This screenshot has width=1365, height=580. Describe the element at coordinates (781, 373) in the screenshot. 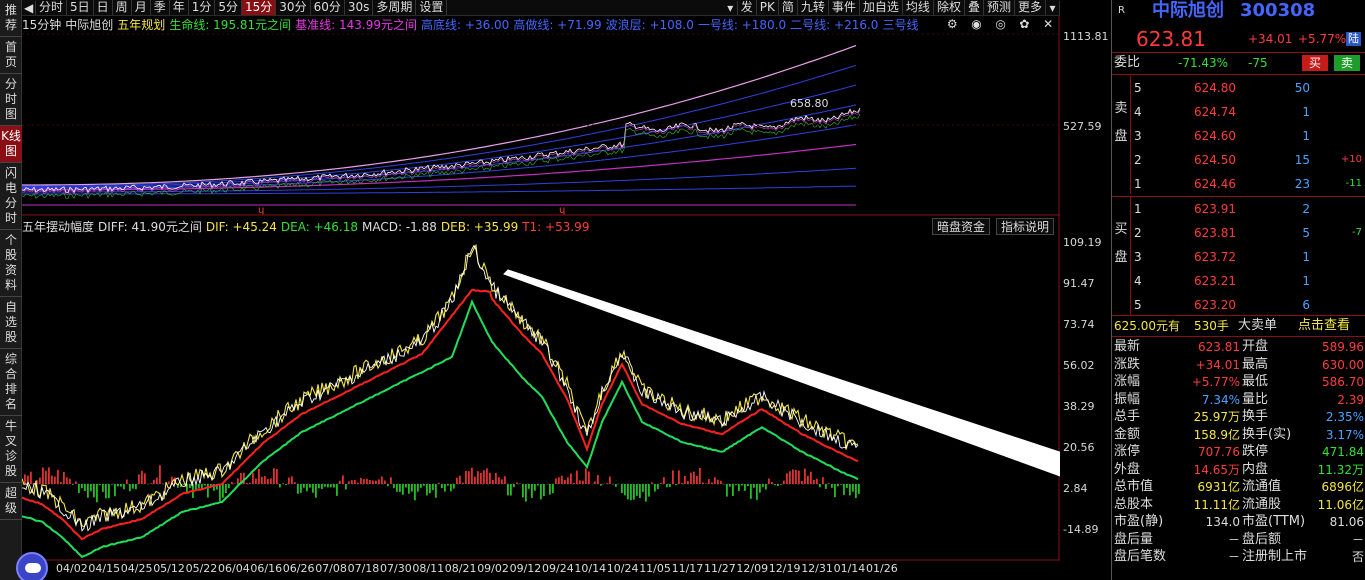

I see `annotation-arrow` at that location.